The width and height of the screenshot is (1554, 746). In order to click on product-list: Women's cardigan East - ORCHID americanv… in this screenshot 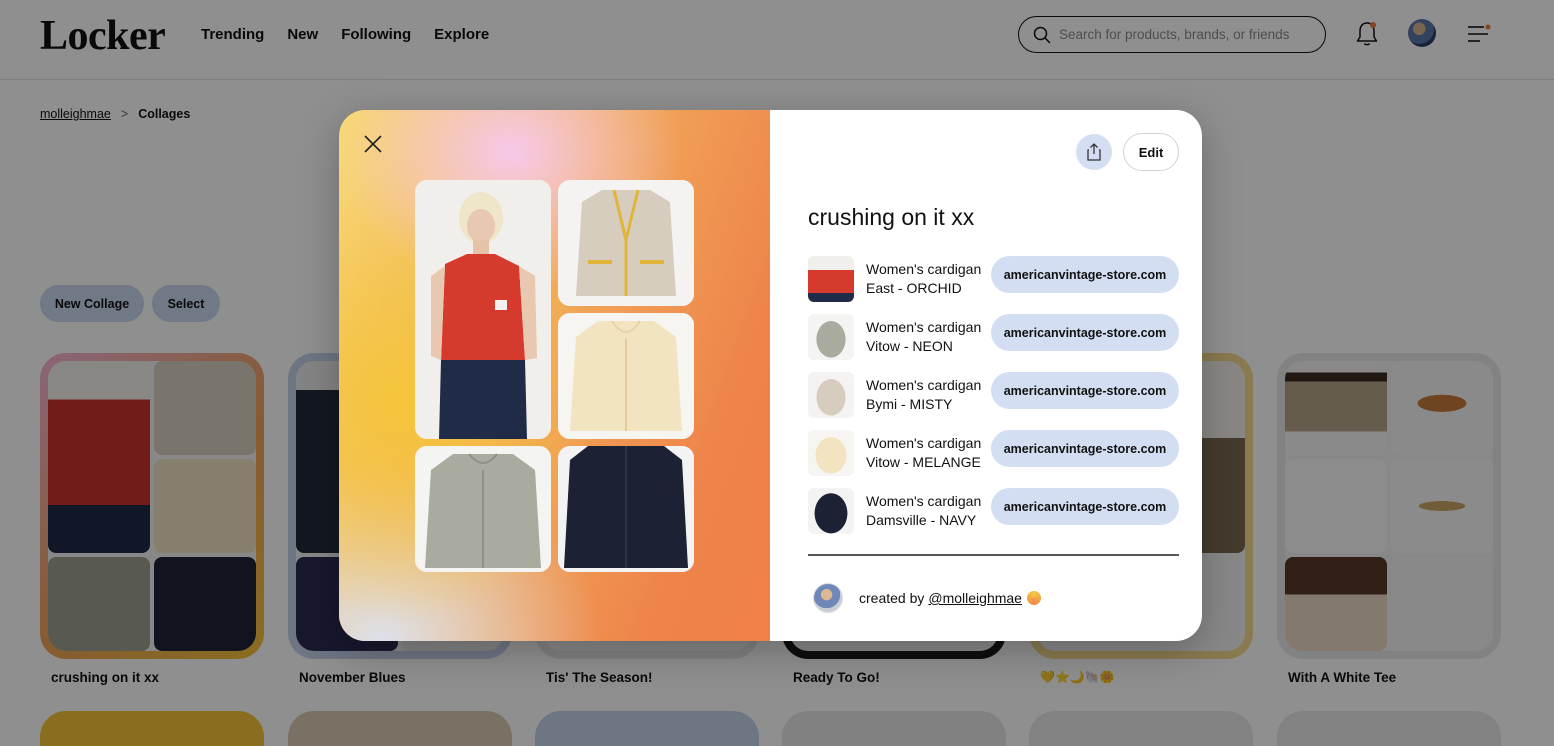, I will do `click(993, 395)`.